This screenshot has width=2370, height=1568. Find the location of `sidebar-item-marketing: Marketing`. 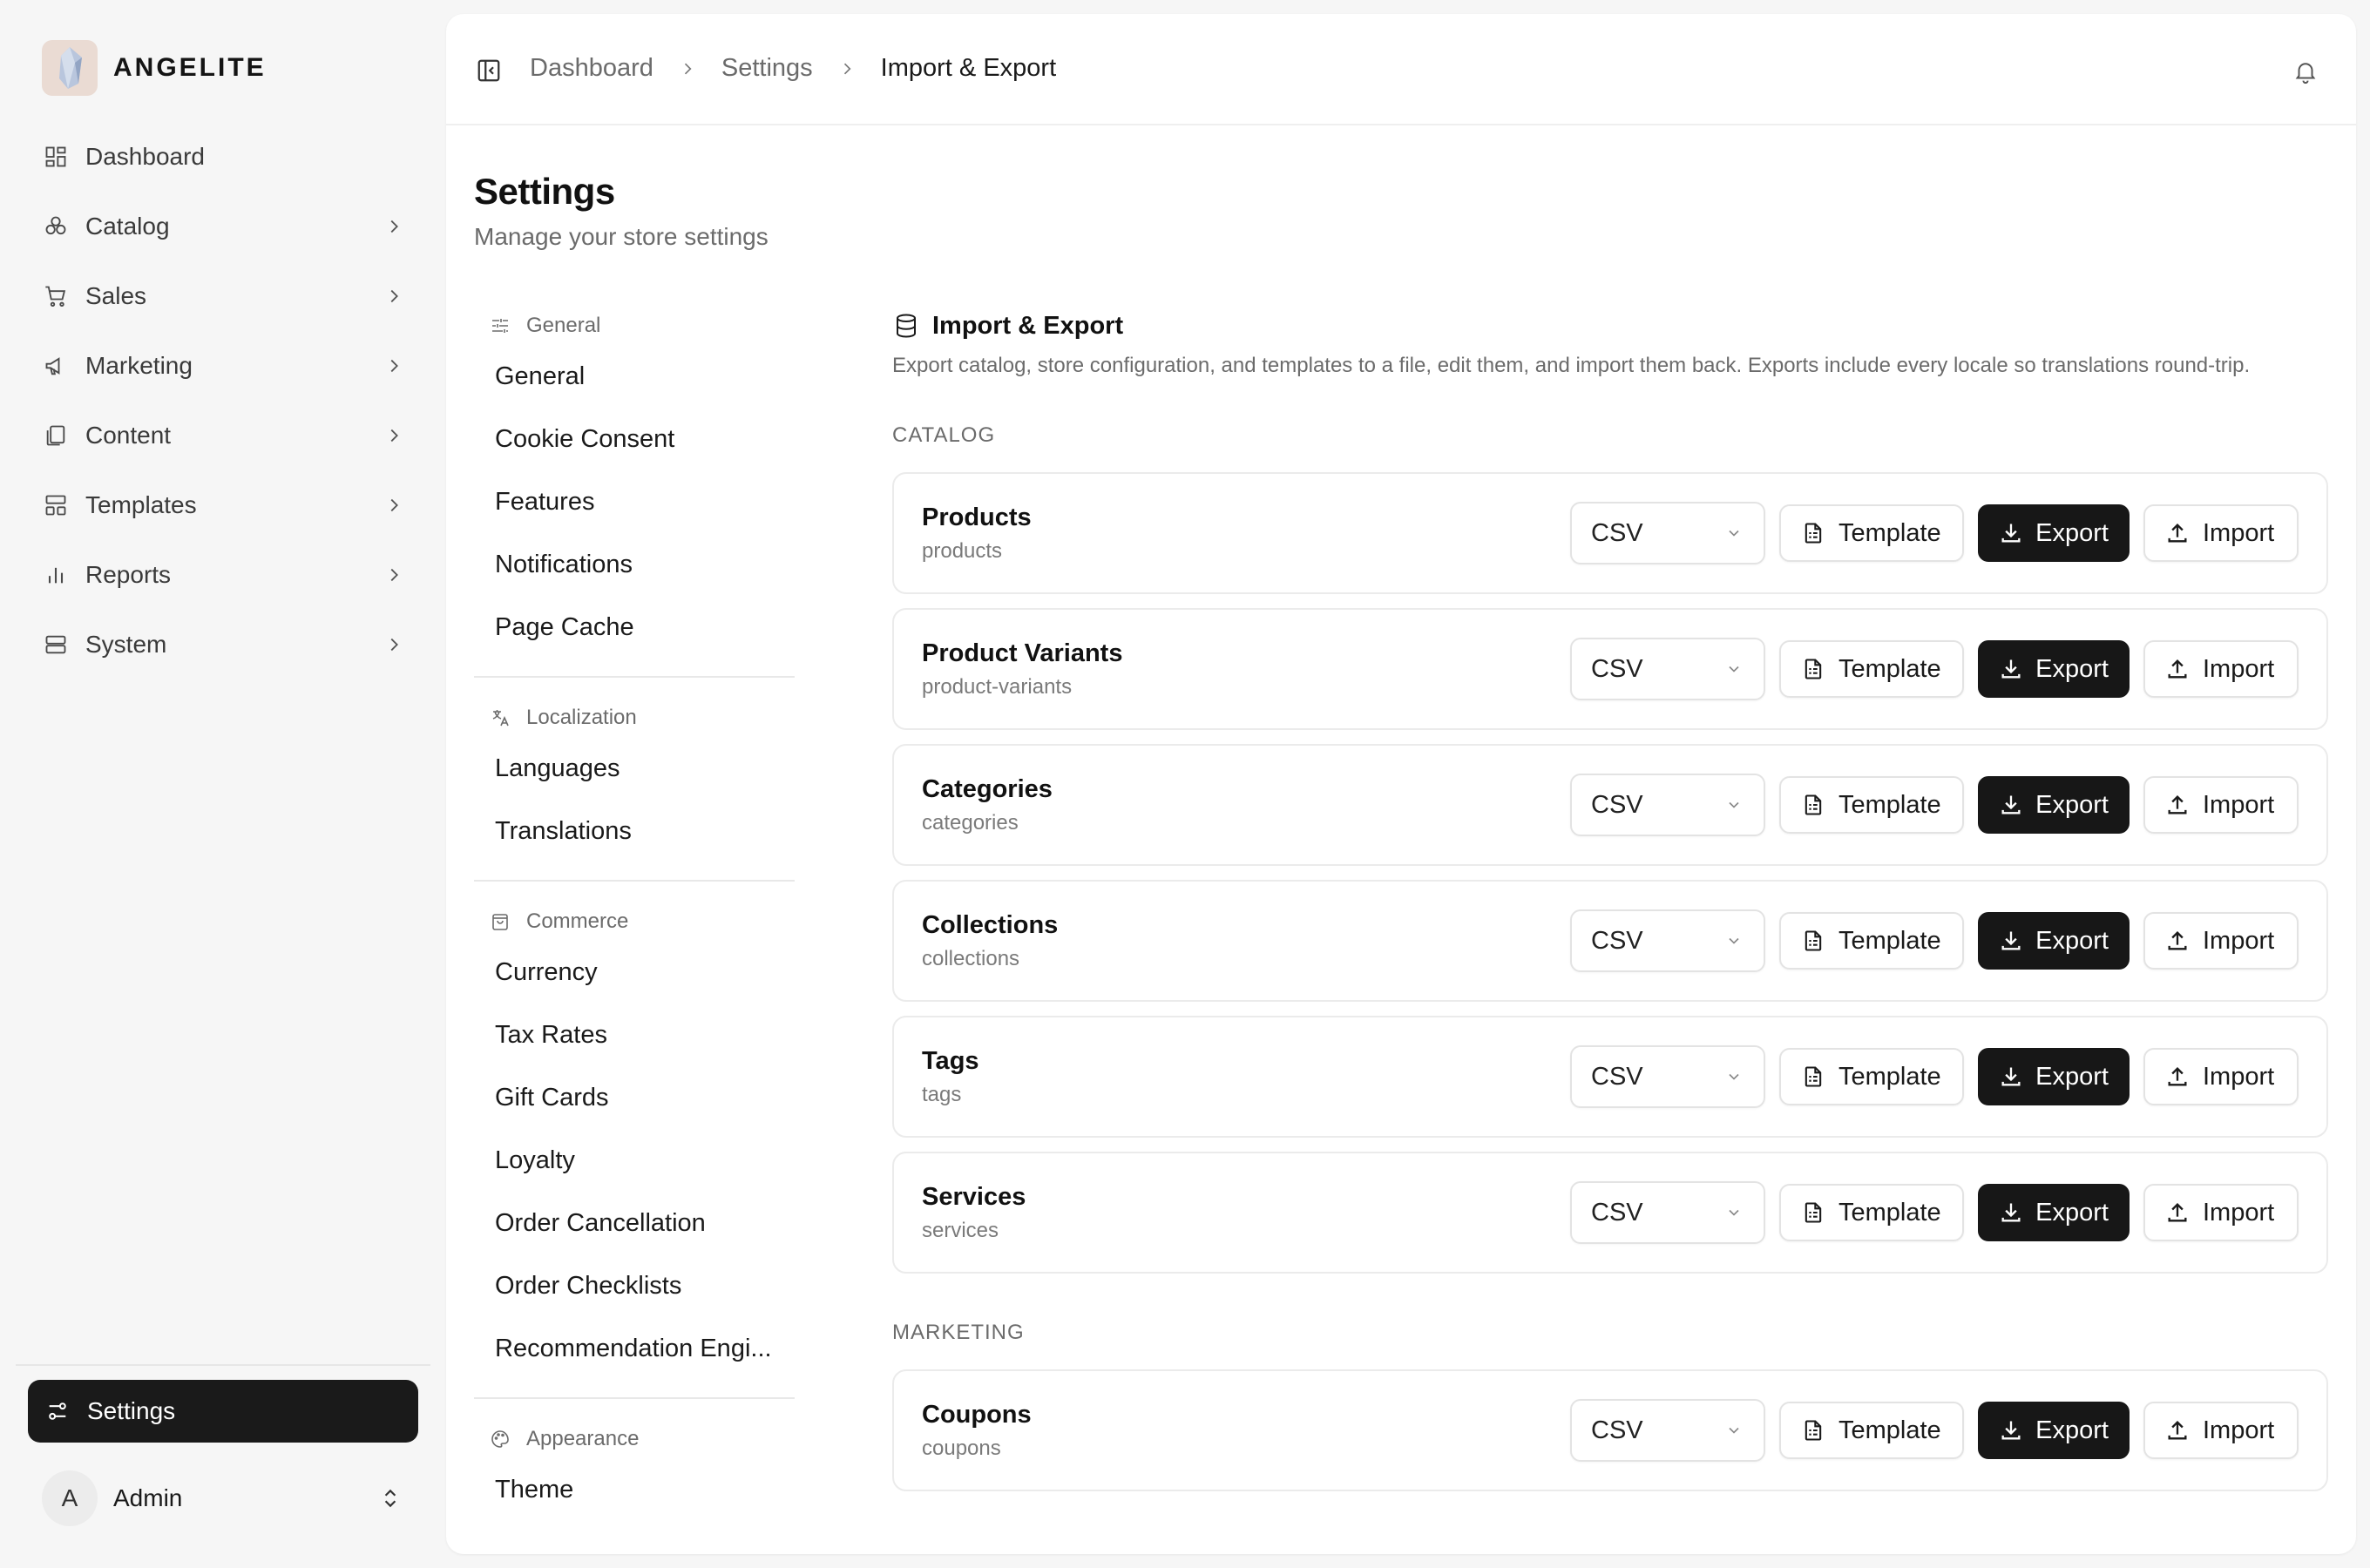

sidebar-item-marketing: Marketing is located at coordinates (223, 366).